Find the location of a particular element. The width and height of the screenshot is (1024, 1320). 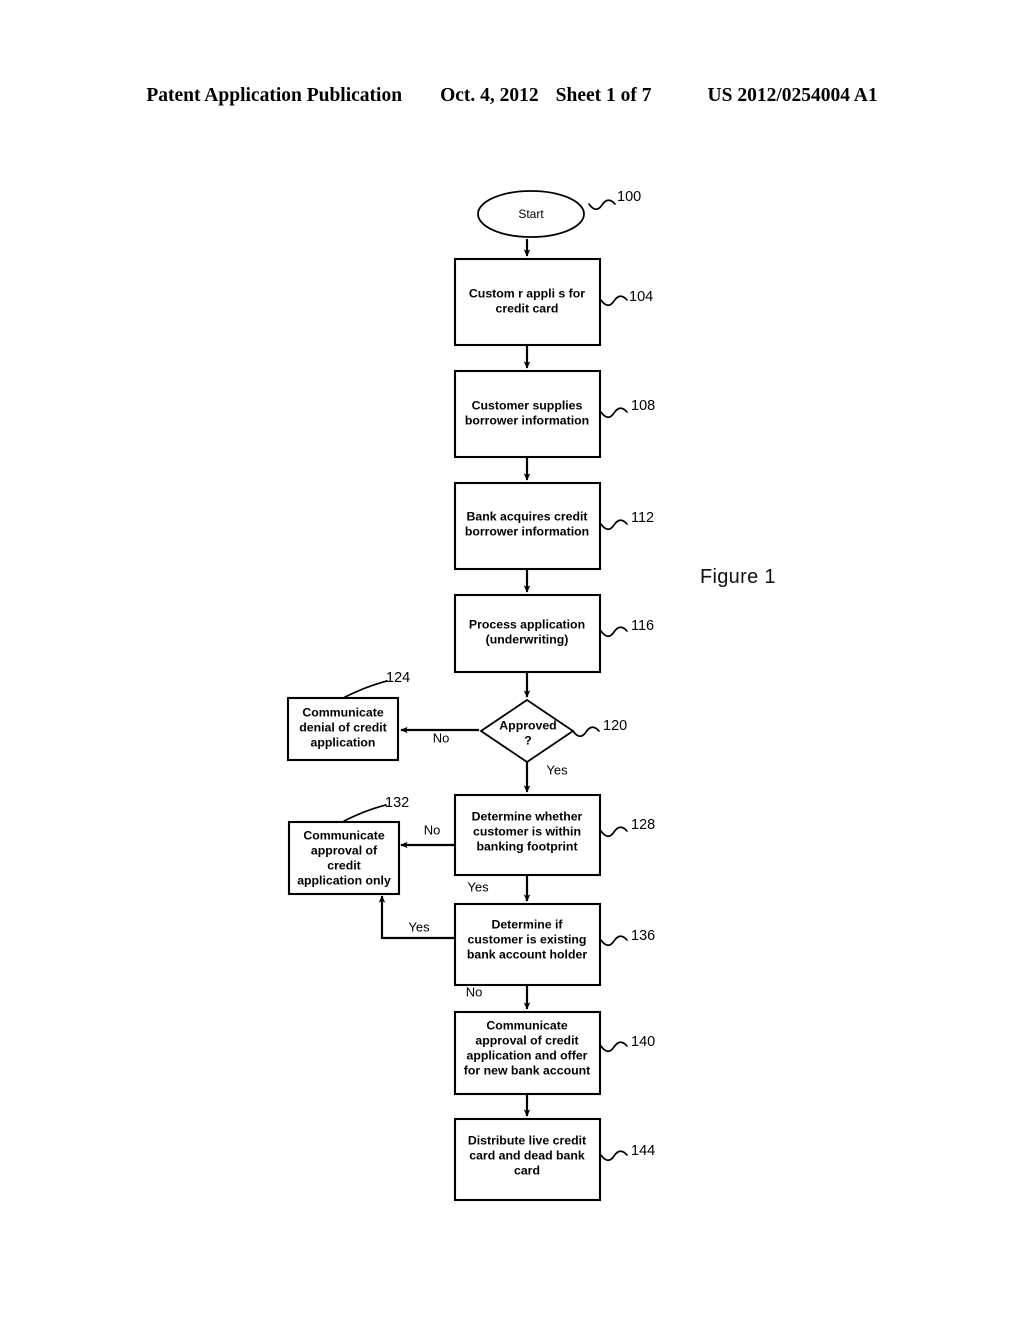

edge-label-footprint-no: No is located at coordinates (432, 829).